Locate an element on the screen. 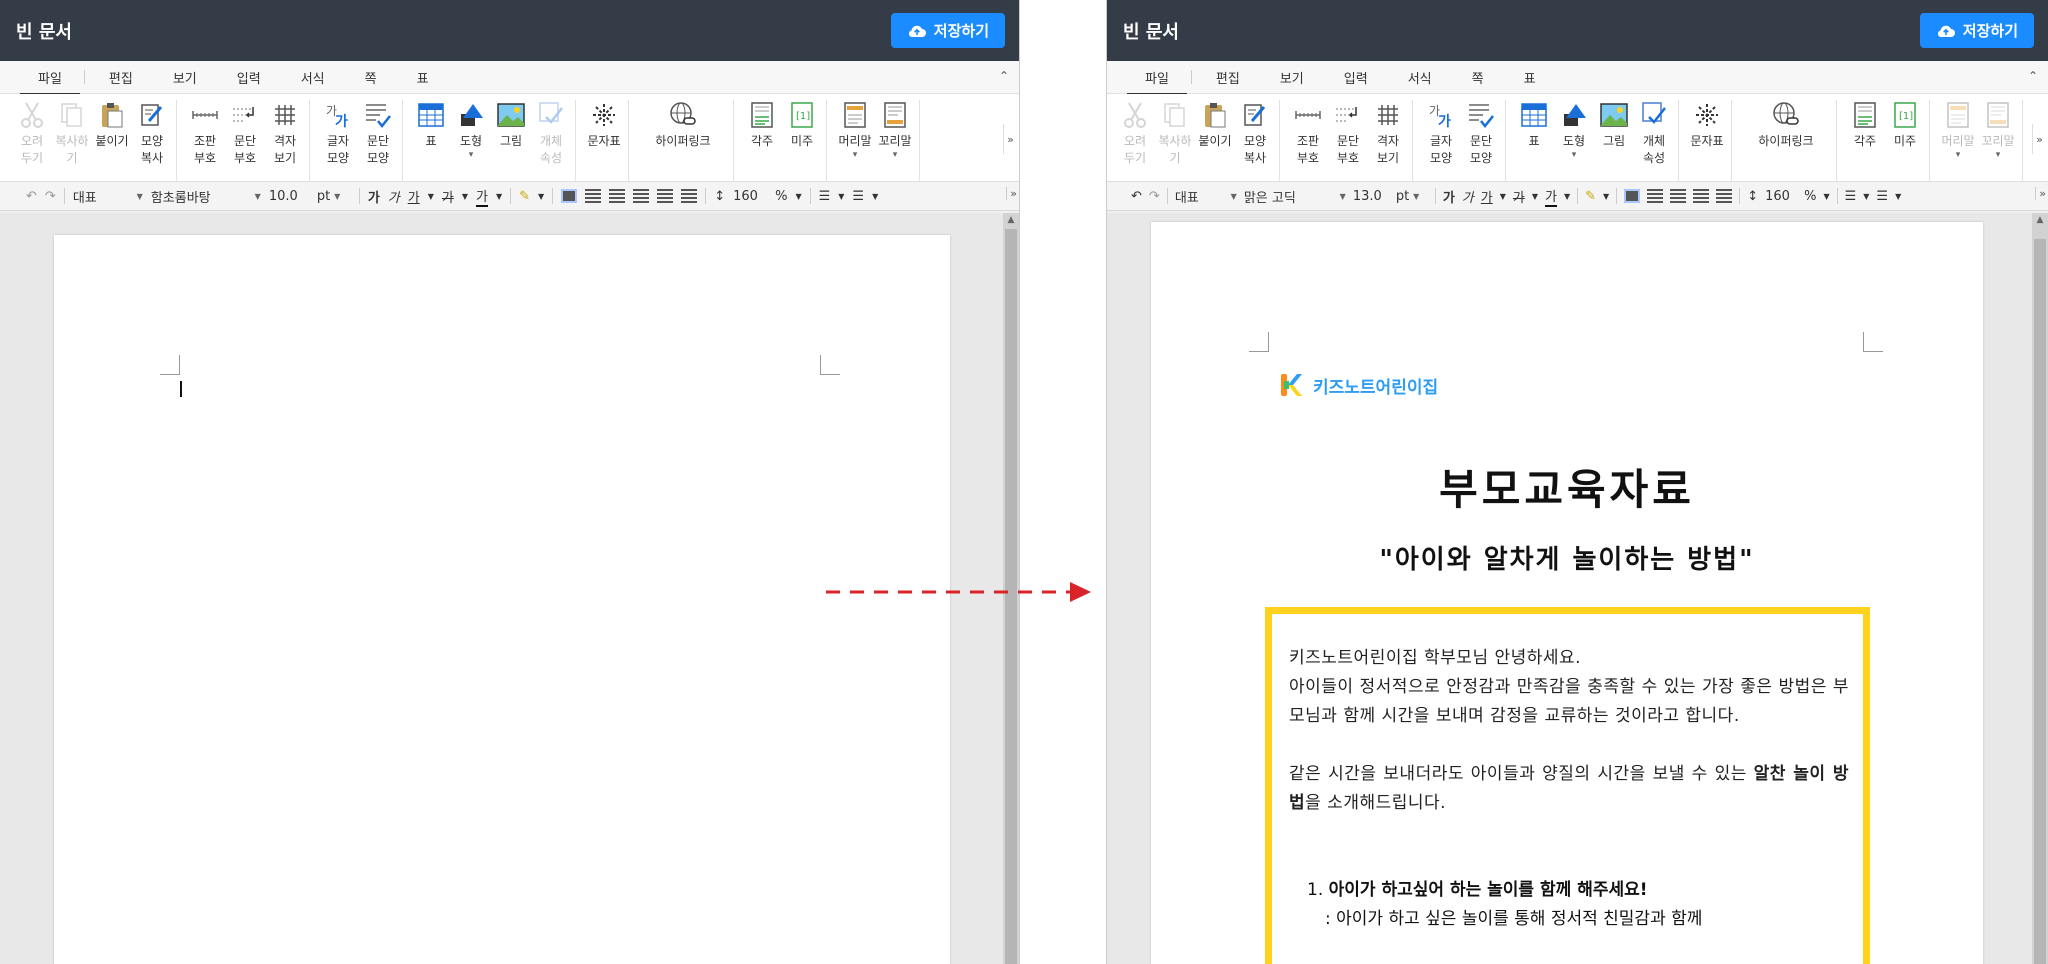 The image size is (2048, 964). bold-icon: 가 is located at coordinates (1449, 196).